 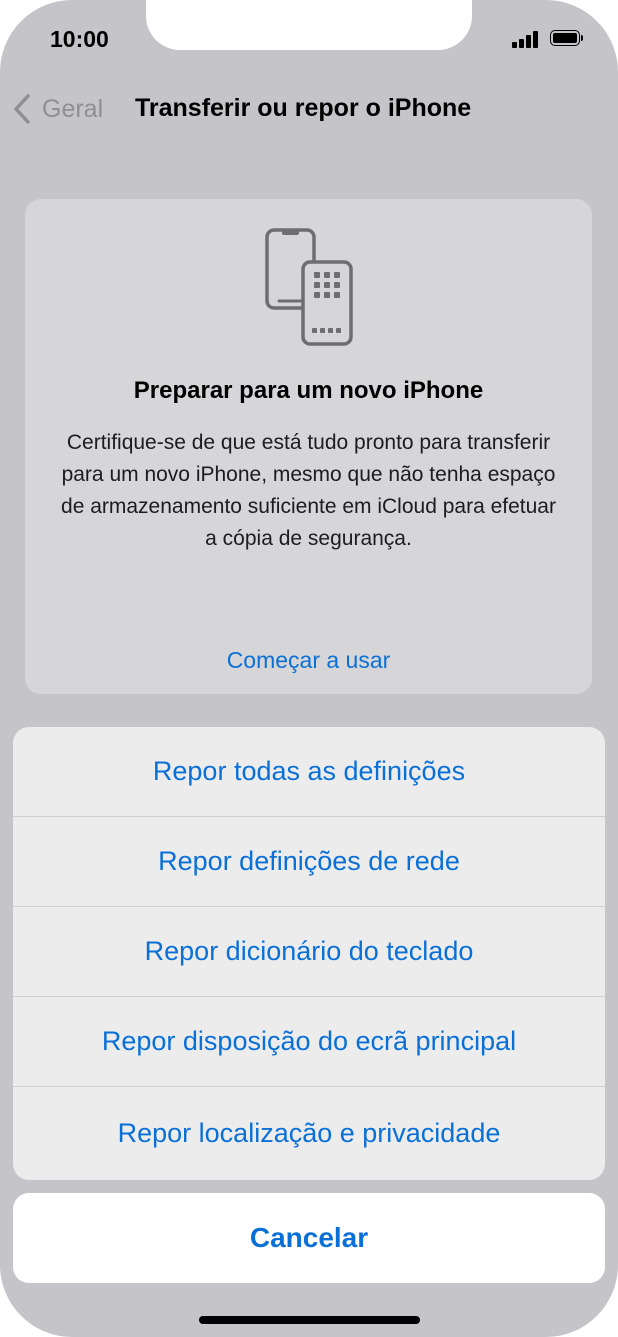 I want to click on card-title: Preparar para um novo iPhone, so click(x=308, y=390).